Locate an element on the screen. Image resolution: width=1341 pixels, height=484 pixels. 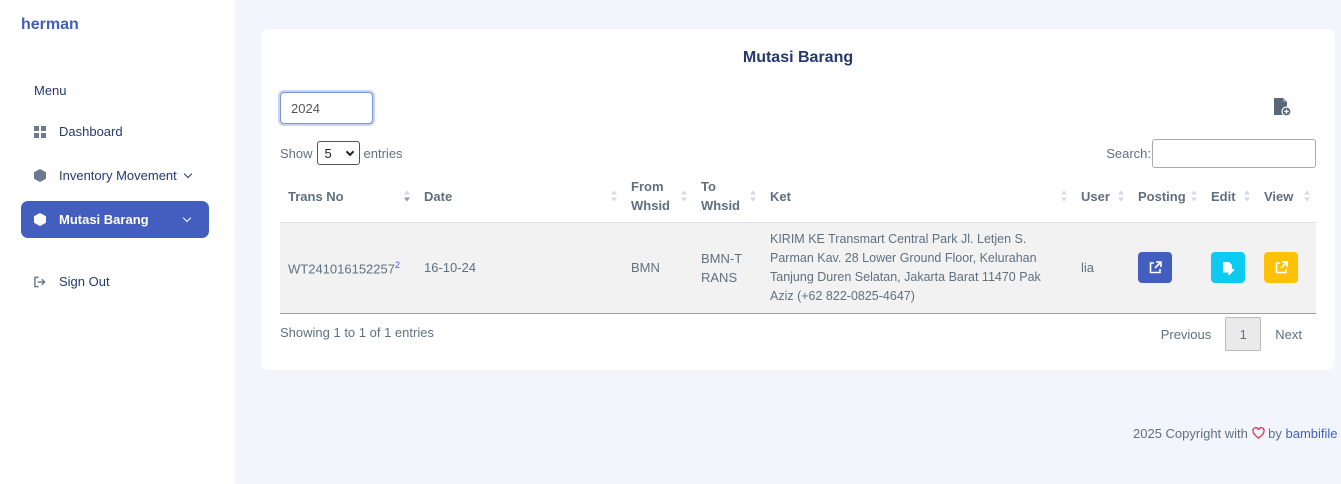
table-info: Showing 1 to 1 of 1 entries is located at coordinates (357, 332).